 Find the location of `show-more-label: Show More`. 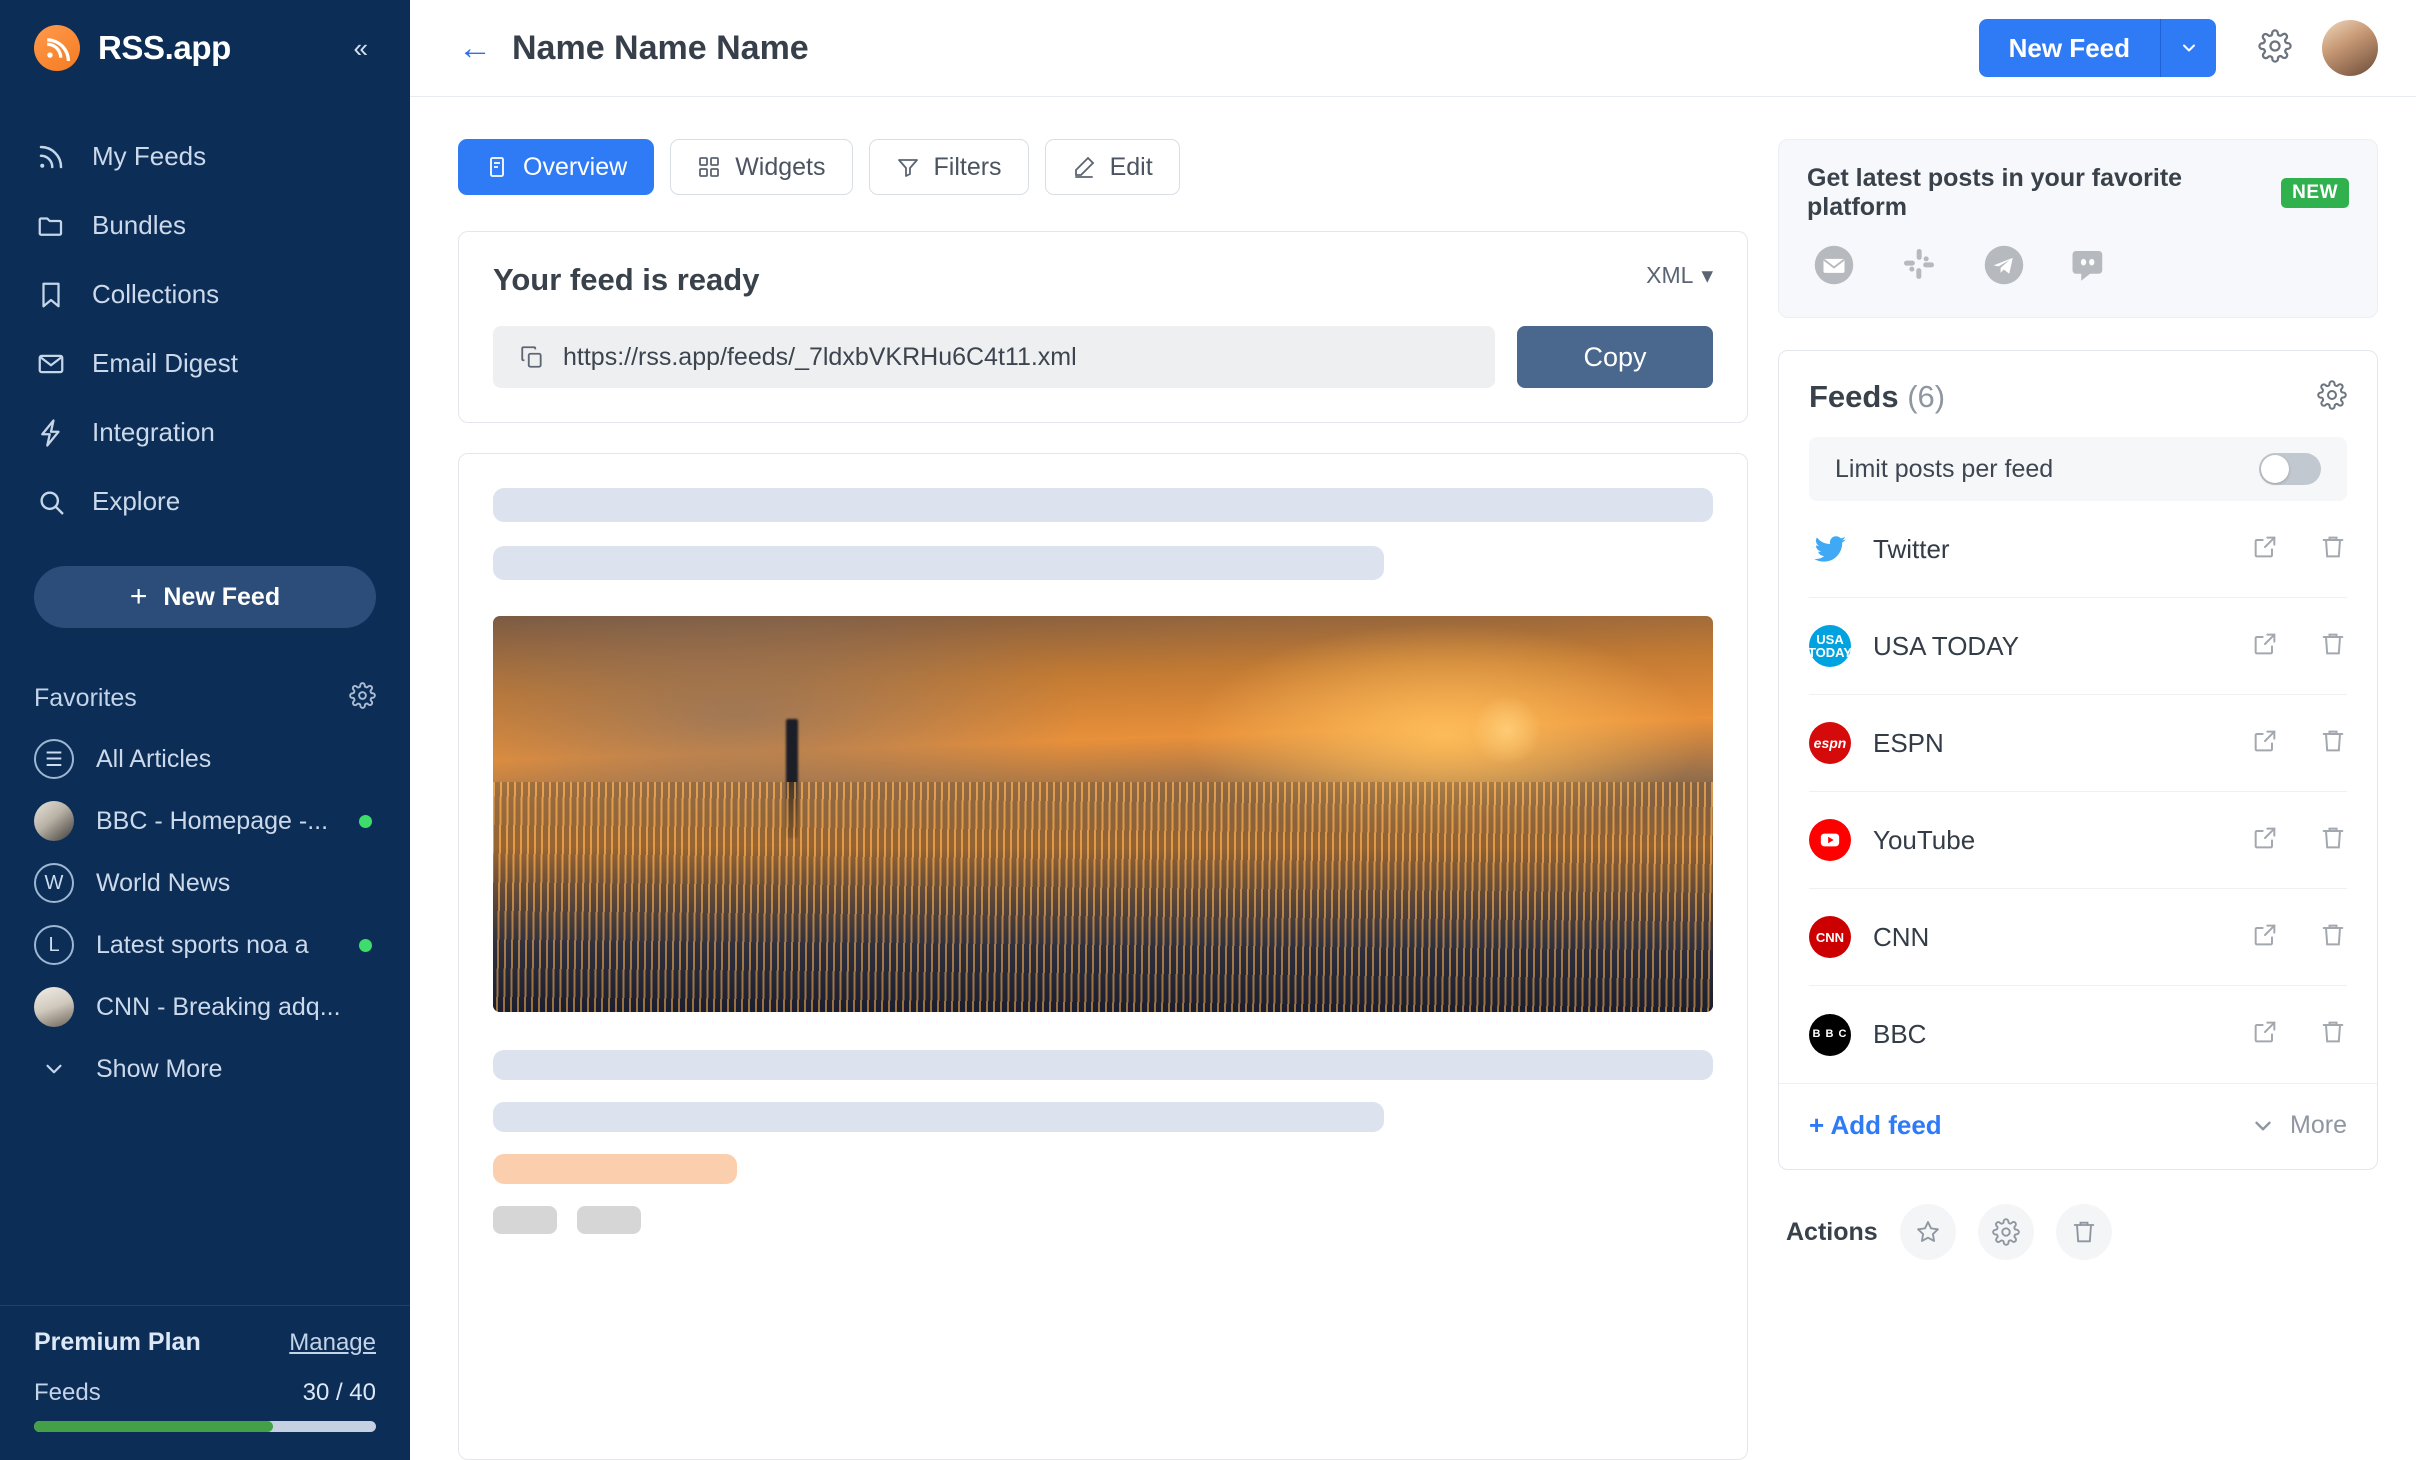

show-more-label: Show More is located at coordinates (159, 1068).